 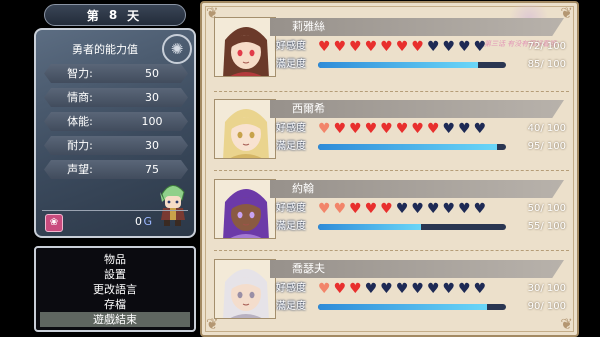 What do you see at coordinates (152, 121) in the screenshot?
I see `stat-value: 100` at bounding box center [152, 121].